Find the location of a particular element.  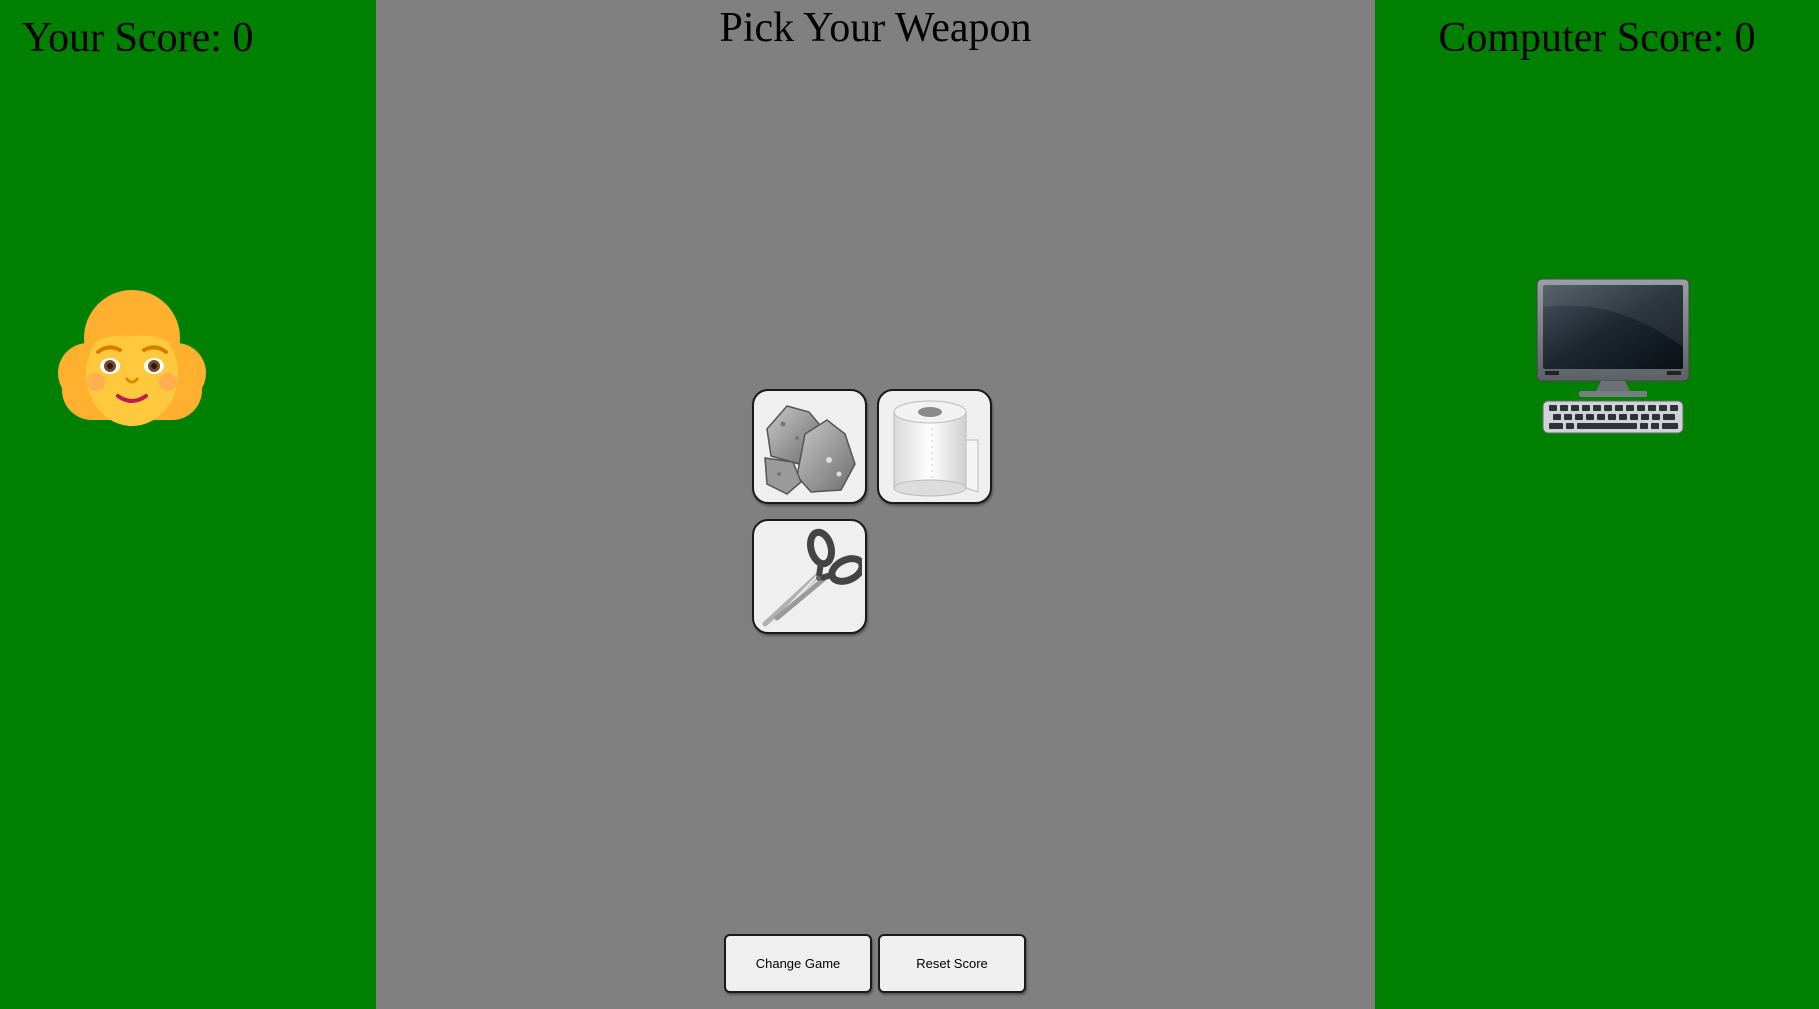

woman-face-icon is located at coordinates (132, 358).